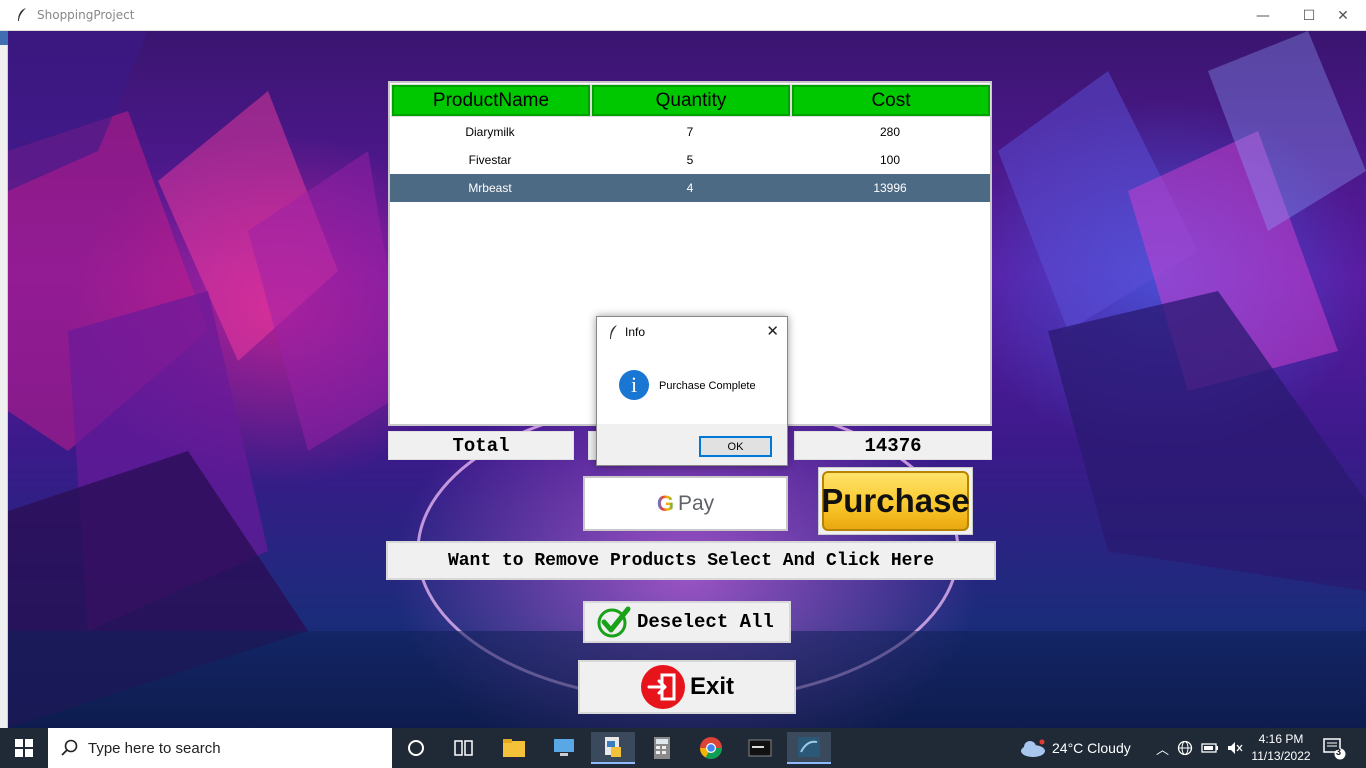 The height and width of the screenshot is (768, 1366). I want to click on total-value: 14376, so click(893, 445).